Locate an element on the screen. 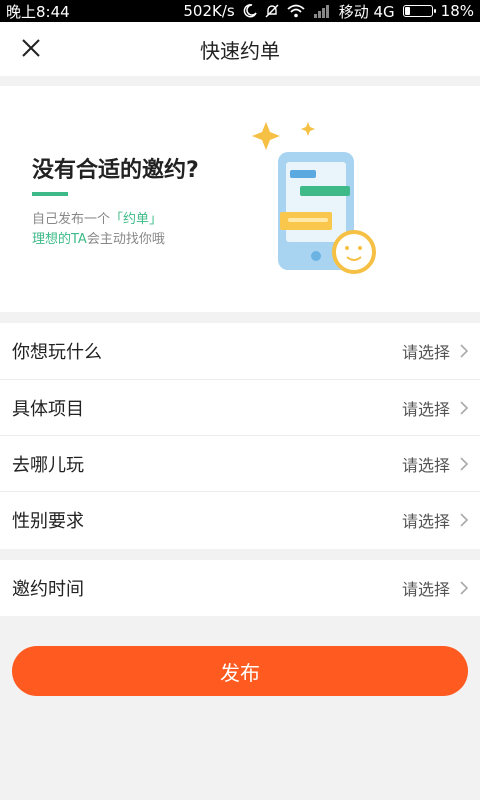 Image resolution: width=480 pixels, height=800 pixels. sparkle-icon is located at coordinates (266, 136).